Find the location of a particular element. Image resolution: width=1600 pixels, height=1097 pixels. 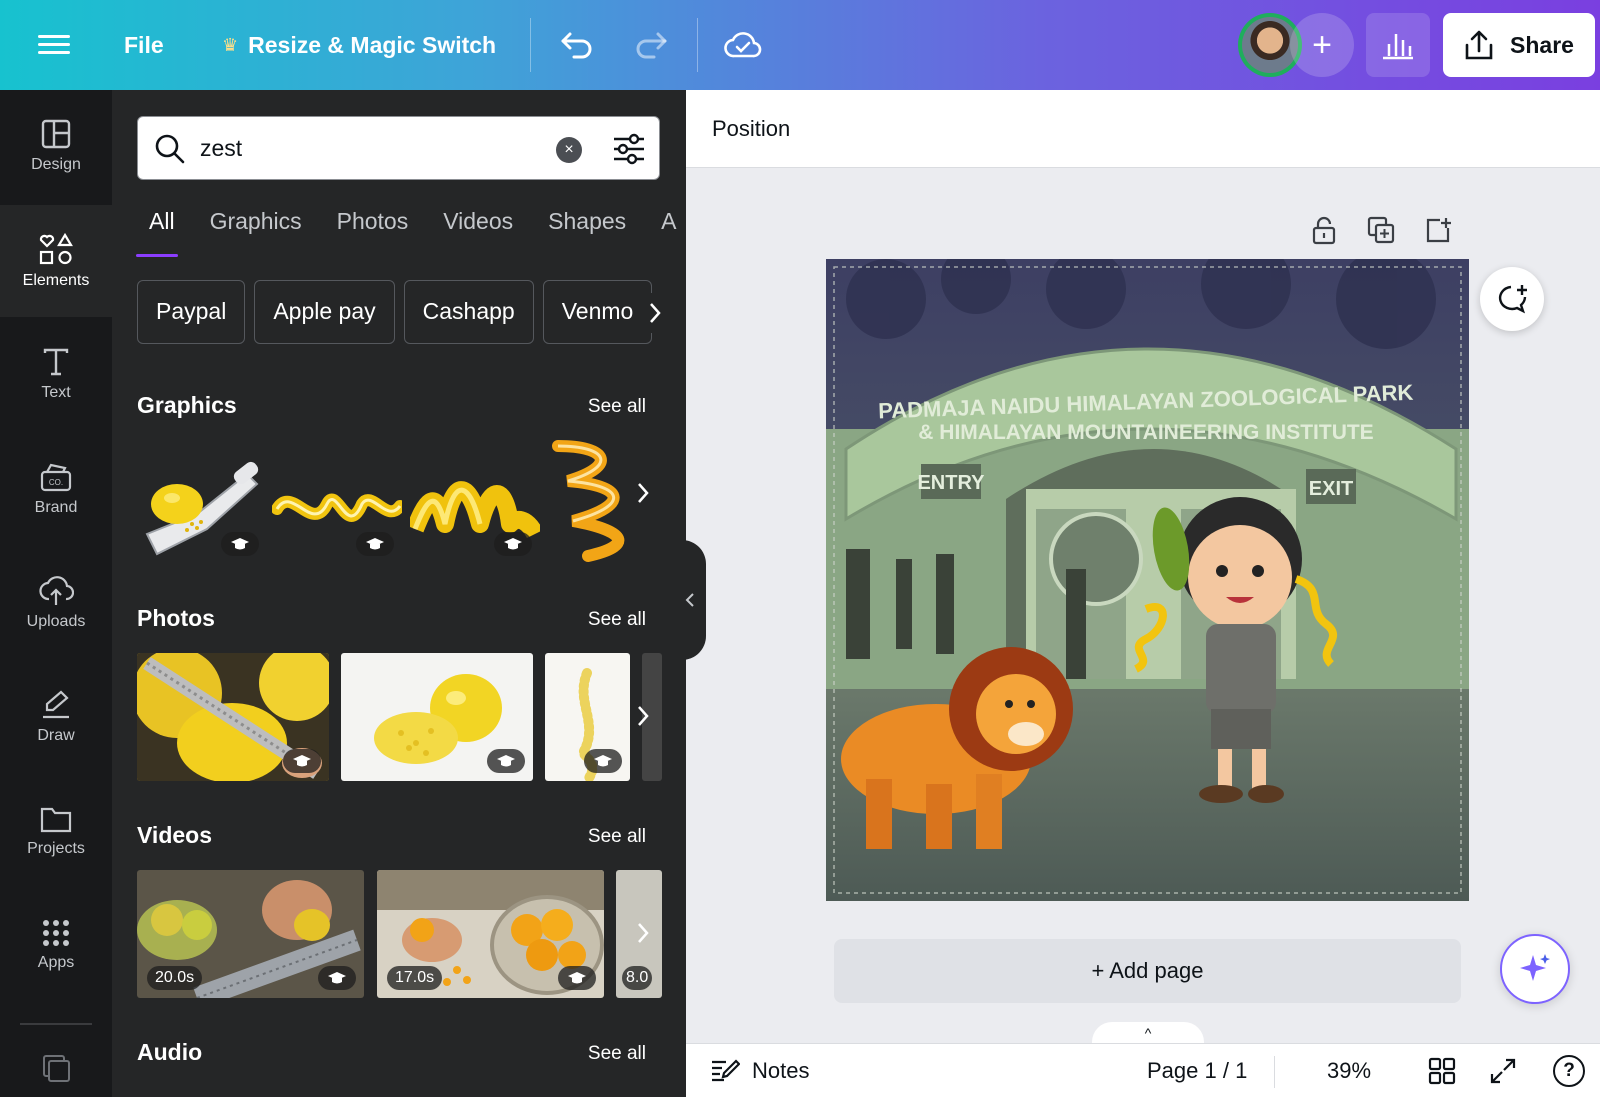

upload-icon is located at coordinates (1479, 45).